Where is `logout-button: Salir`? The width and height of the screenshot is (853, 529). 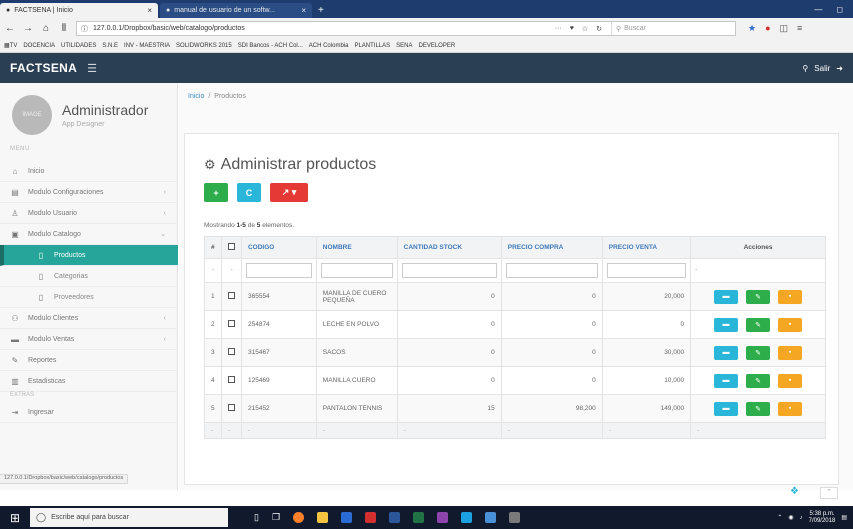 logout-button: Salir is located at coordinates (822, 68).